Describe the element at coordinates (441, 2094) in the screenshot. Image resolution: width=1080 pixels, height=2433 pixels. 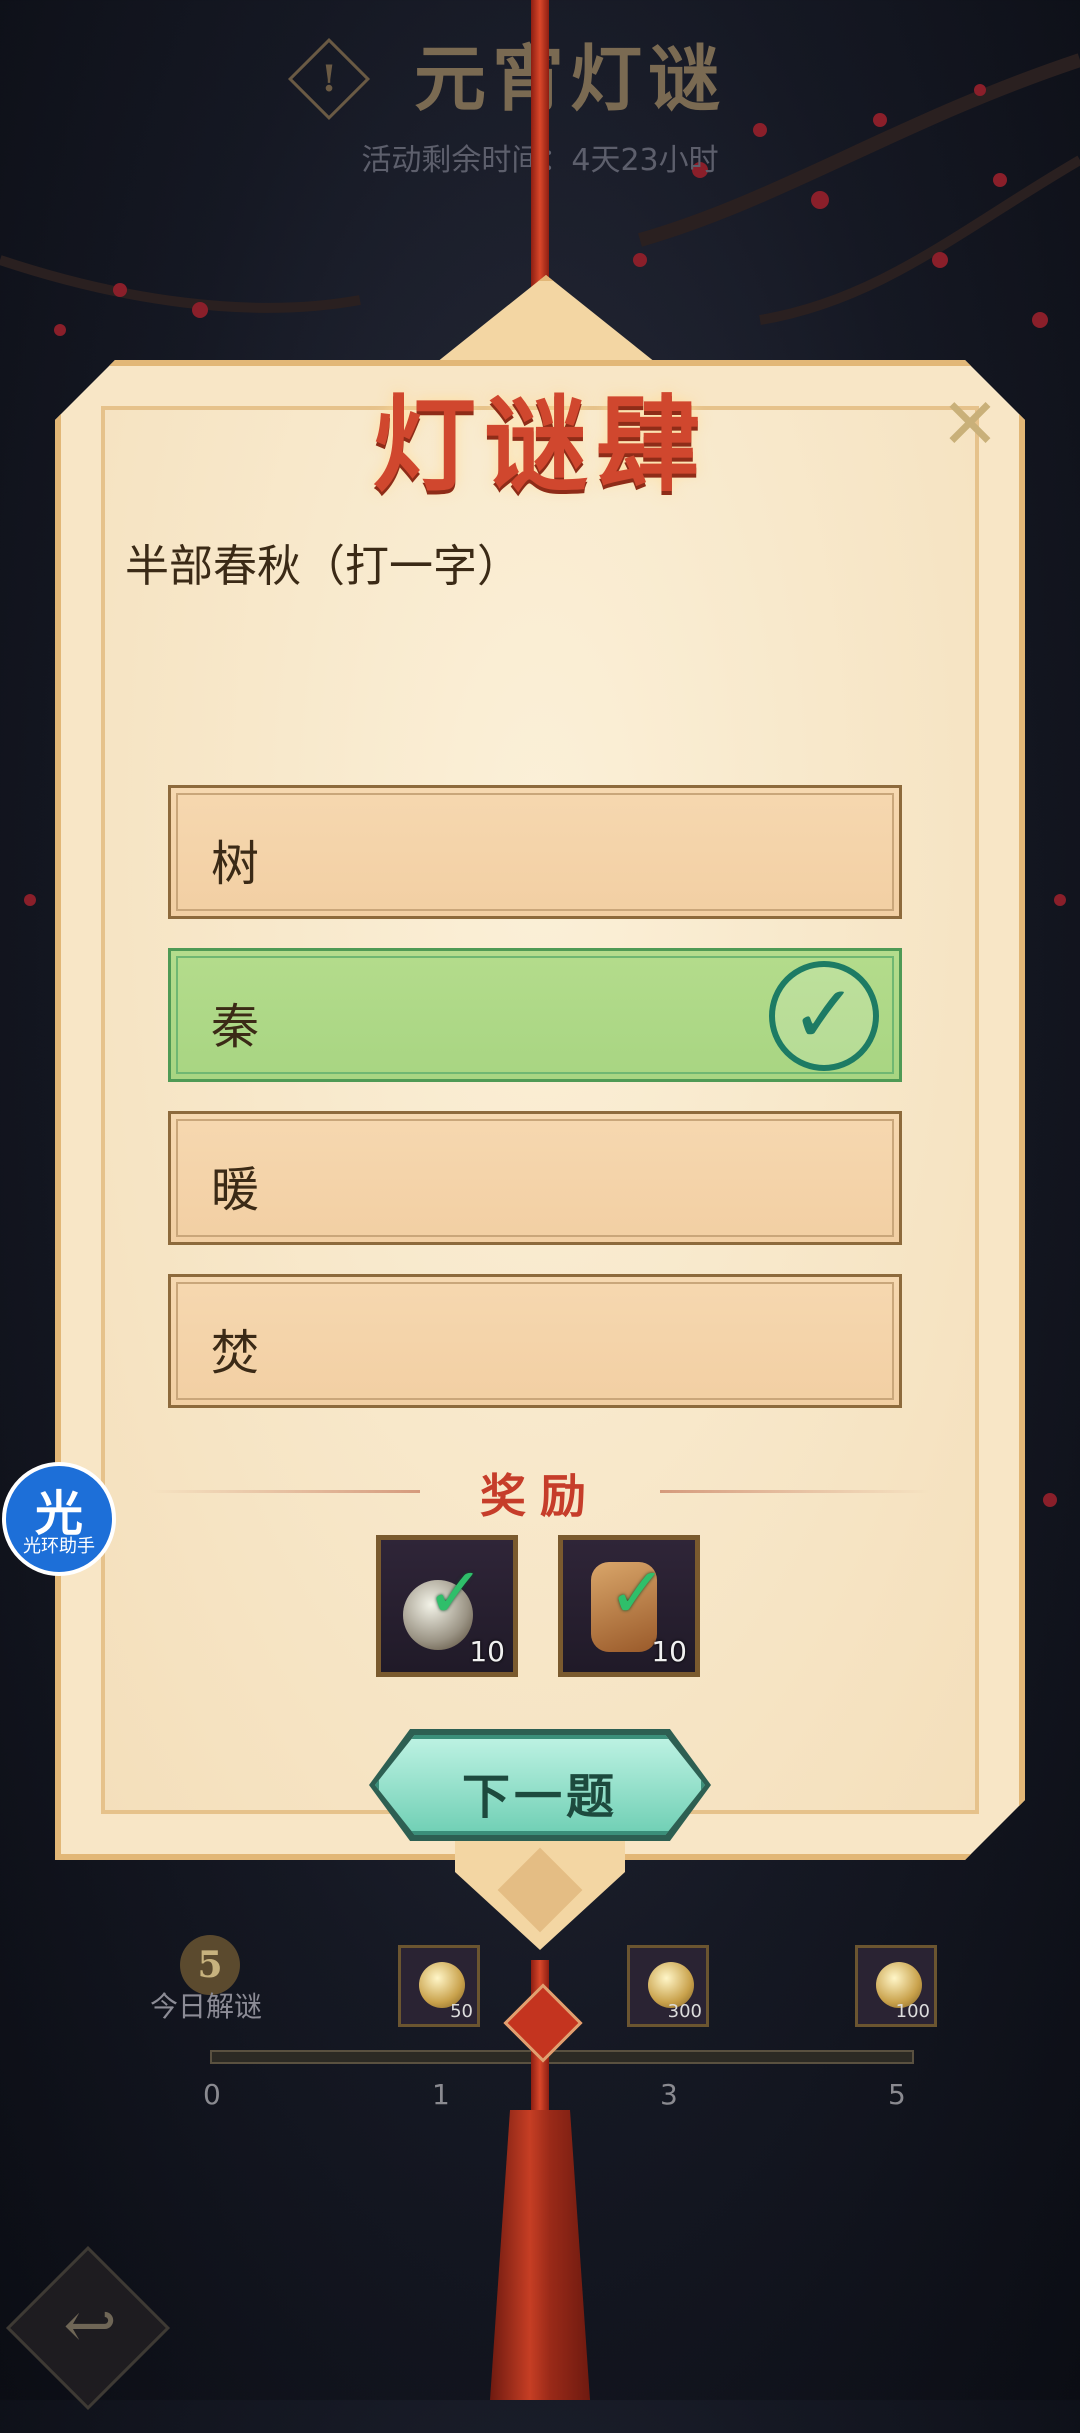
I see `progress-tick: 1` at that location.